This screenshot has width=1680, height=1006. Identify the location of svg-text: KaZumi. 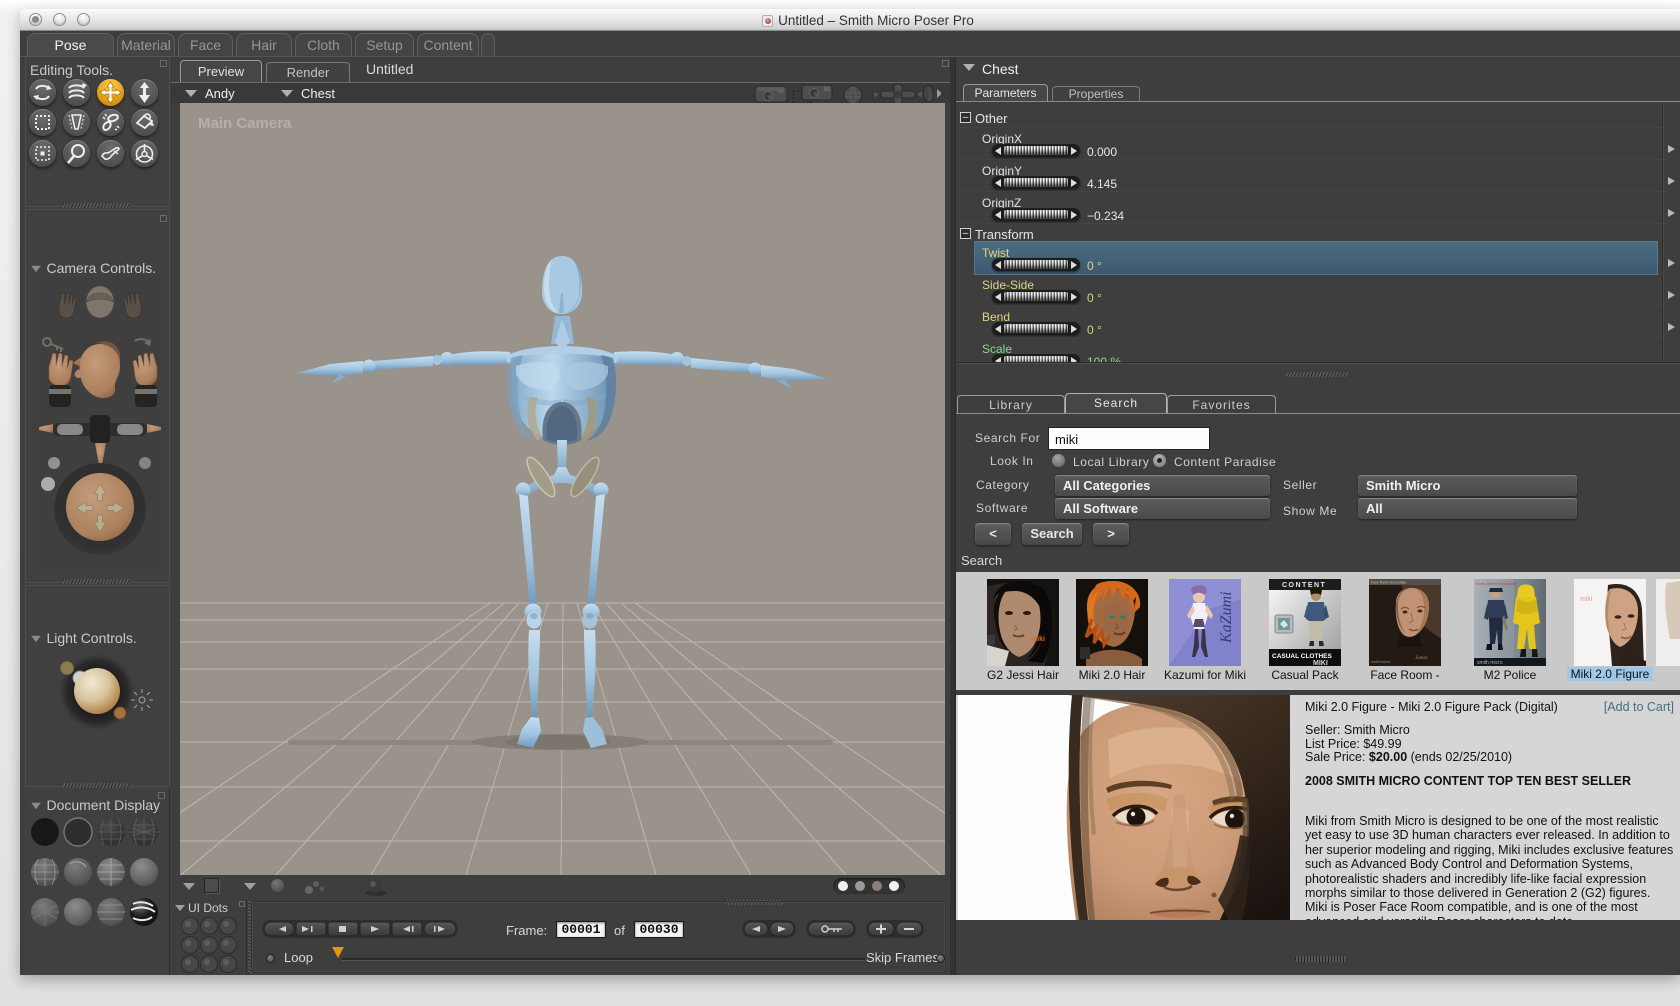
(1226, 617).